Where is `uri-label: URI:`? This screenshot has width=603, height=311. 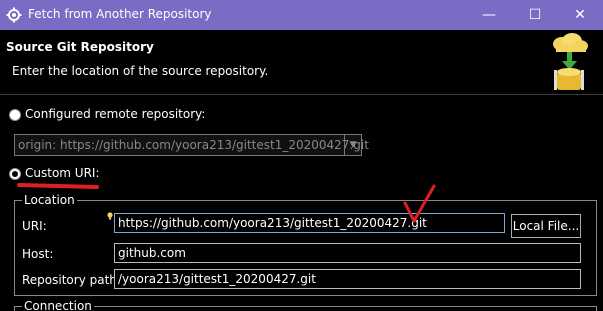
uri-label: URI: is located at coordinates (34, 226).